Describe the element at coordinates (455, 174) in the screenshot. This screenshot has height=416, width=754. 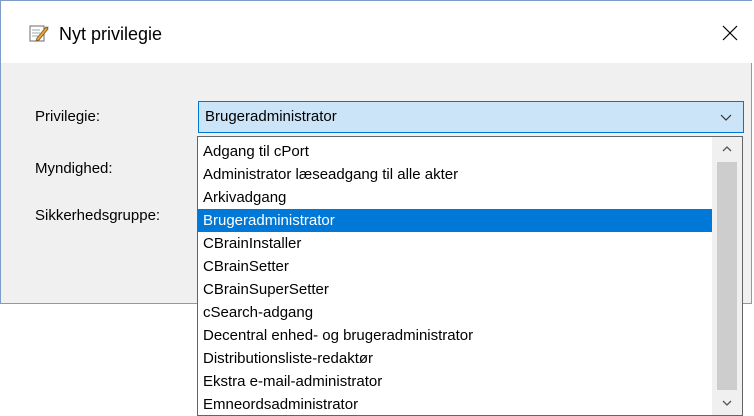
I see `list-item: Administrator læseadgang til alle akter` at that location.